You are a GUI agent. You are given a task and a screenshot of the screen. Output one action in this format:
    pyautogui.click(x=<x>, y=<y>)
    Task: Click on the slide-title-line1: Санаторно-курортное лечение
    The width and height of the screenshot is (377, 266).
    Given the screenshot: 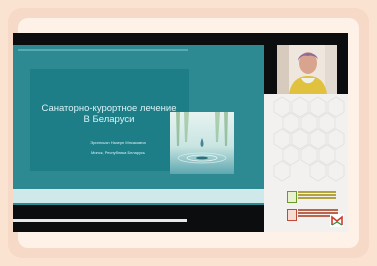 What is the action you would take?
    pyautogui.click(x=109, y=108)
    